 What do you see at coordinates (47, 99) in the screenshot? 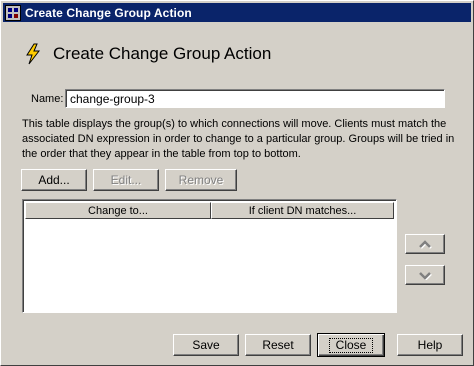
I see `name-label: Name:` at bounding box center [47, 99].